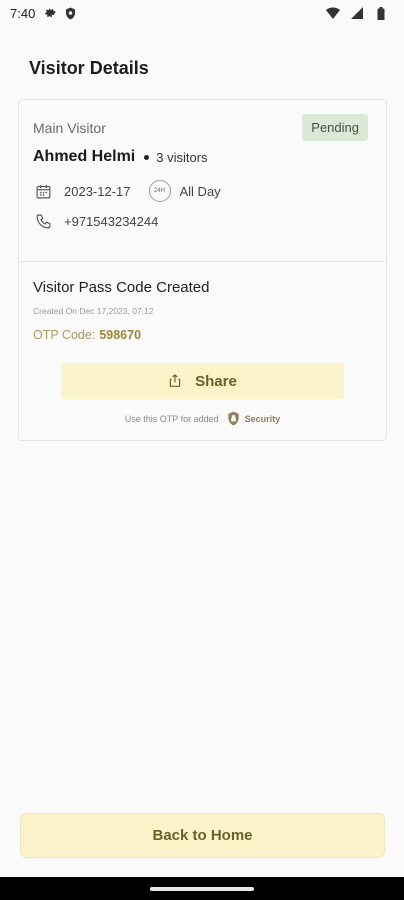 The height and width of the screenshot is (900, 404). Describe the element at coordinates (333, 13) in the screenshot. I see `wifi-icon` at that location.